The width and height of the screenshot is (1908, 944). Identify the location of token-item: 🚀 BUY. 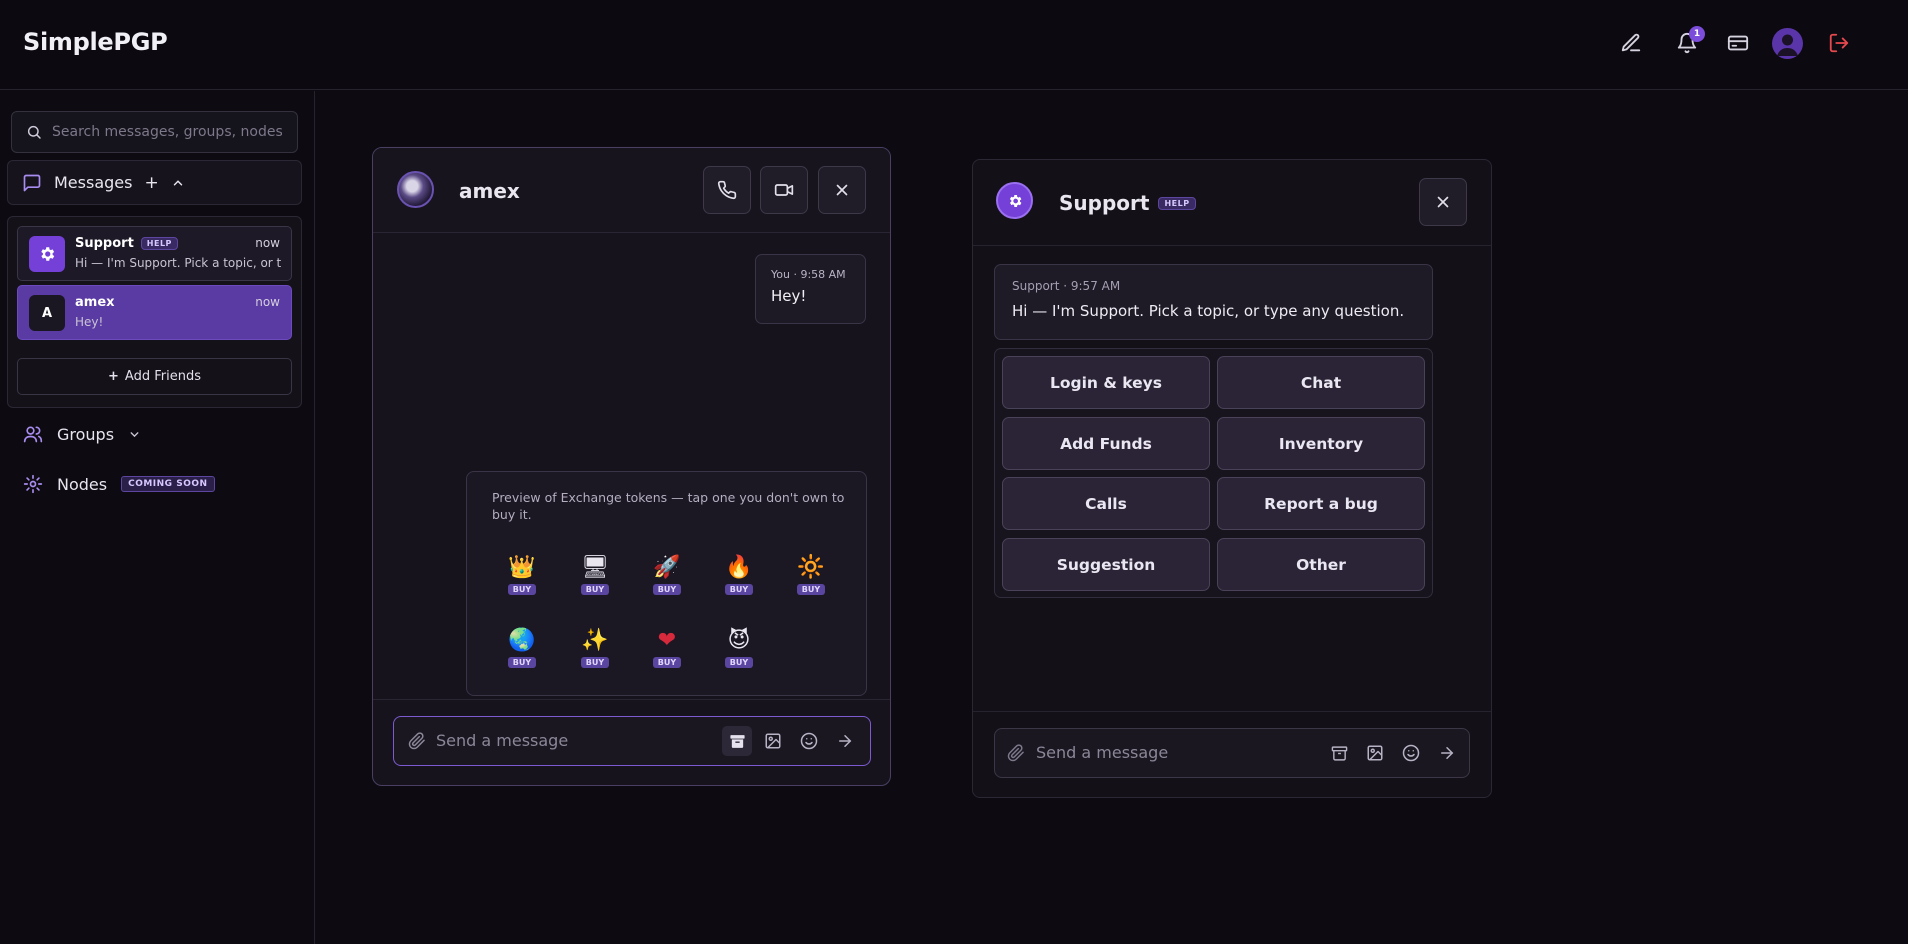
(667, 576).